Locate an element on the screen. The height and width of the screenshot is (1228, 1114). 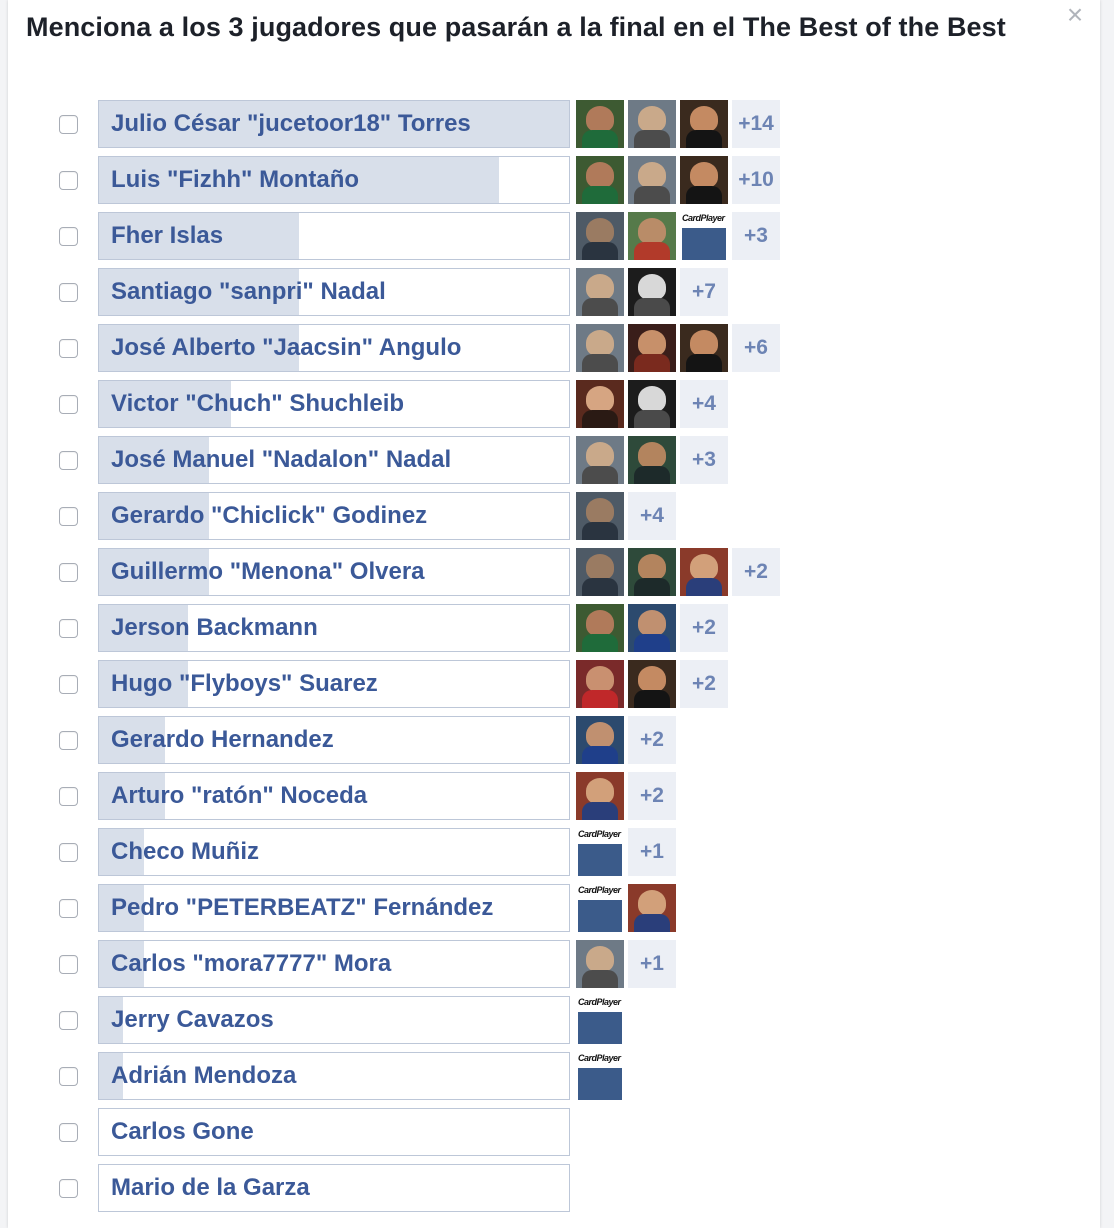
option-result-bar: José Manuel "Nadalon" Nadal is located at coordinates (334, 460).